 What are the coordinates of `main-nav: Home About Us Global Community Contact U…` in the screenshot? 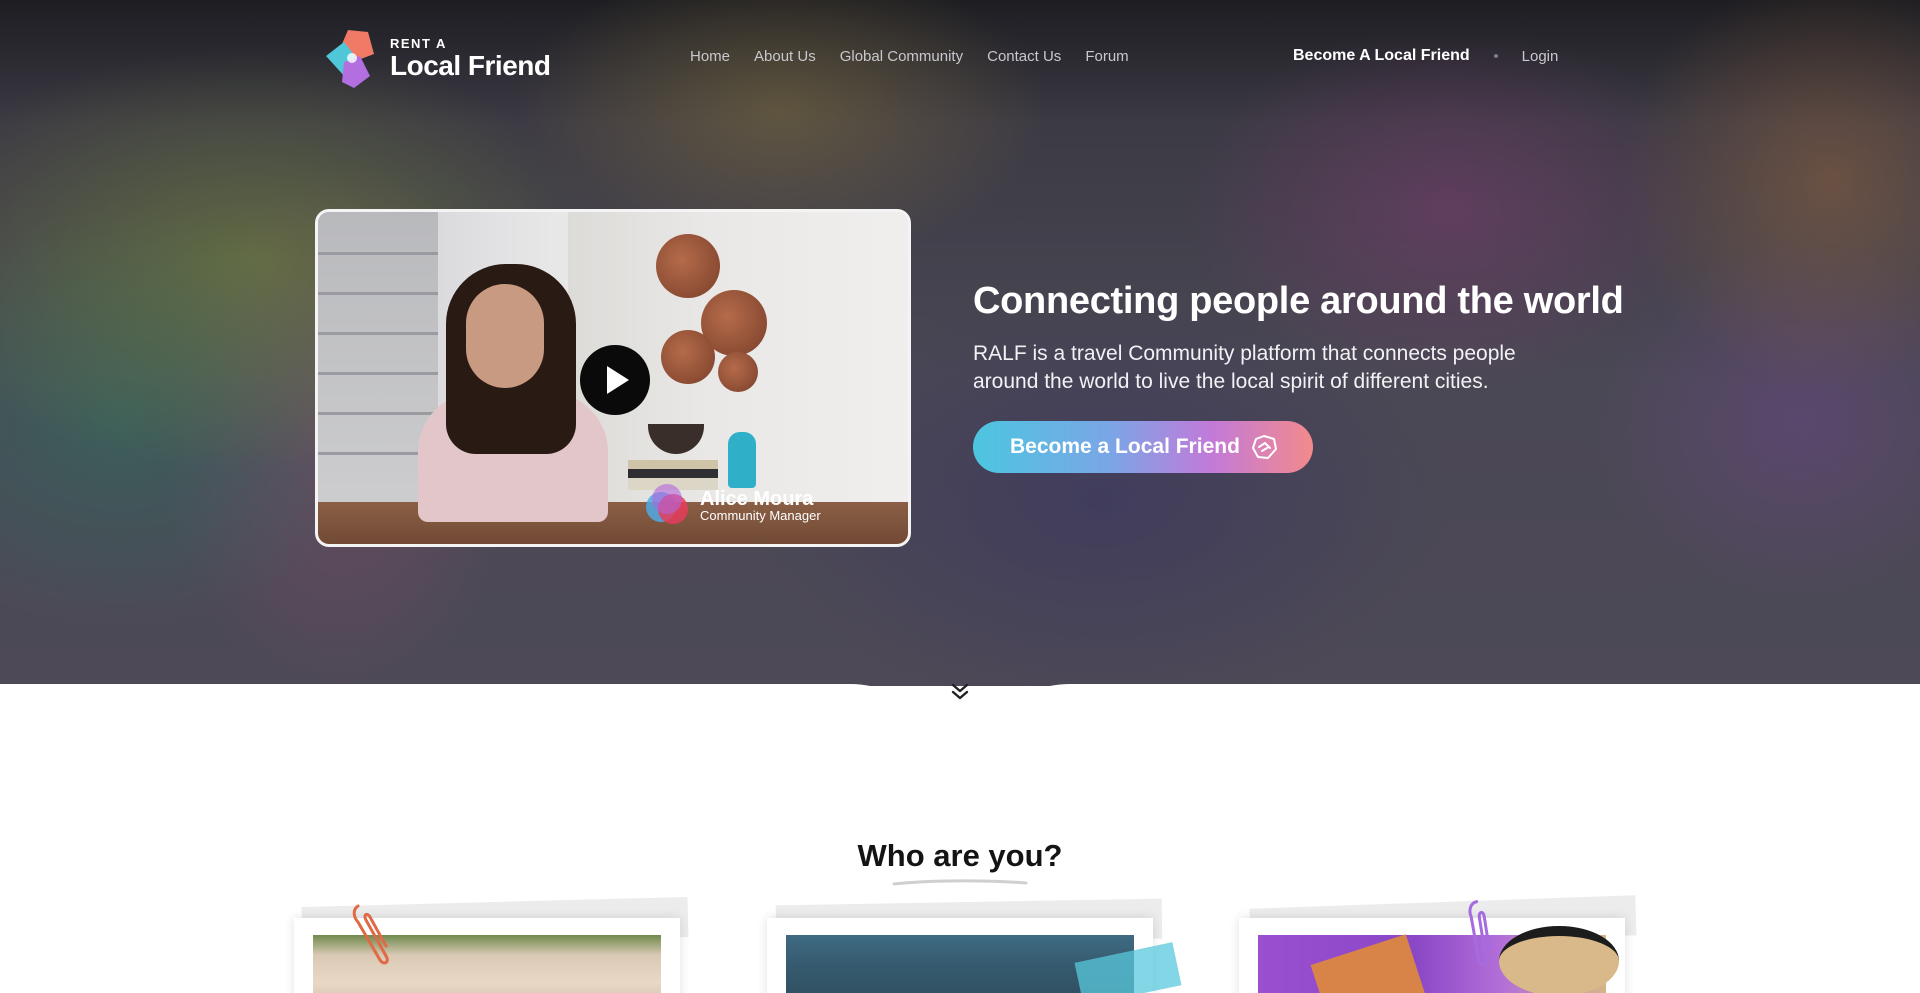 It's located at (909, 56).